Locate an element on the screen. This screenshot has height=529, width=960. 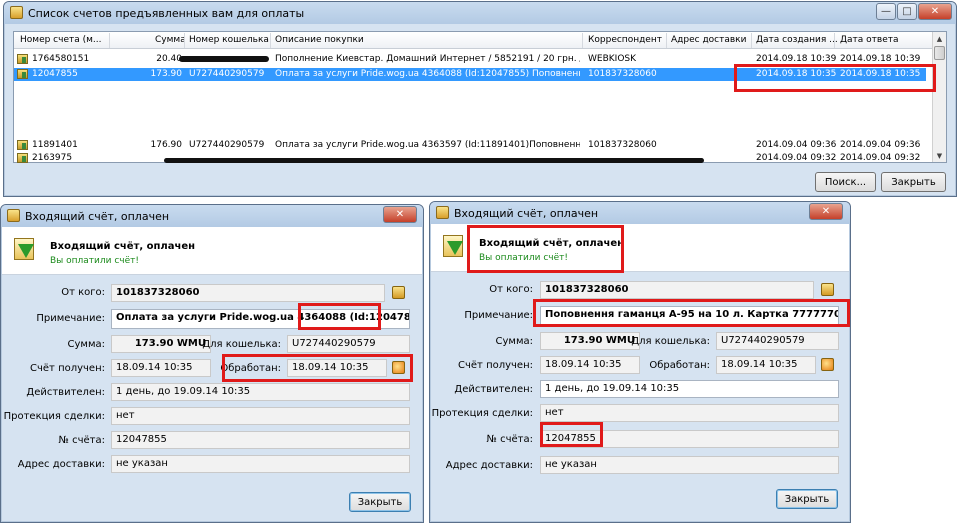
col-header-wallet: Номер кошелька is located at coordinates (229, 40).